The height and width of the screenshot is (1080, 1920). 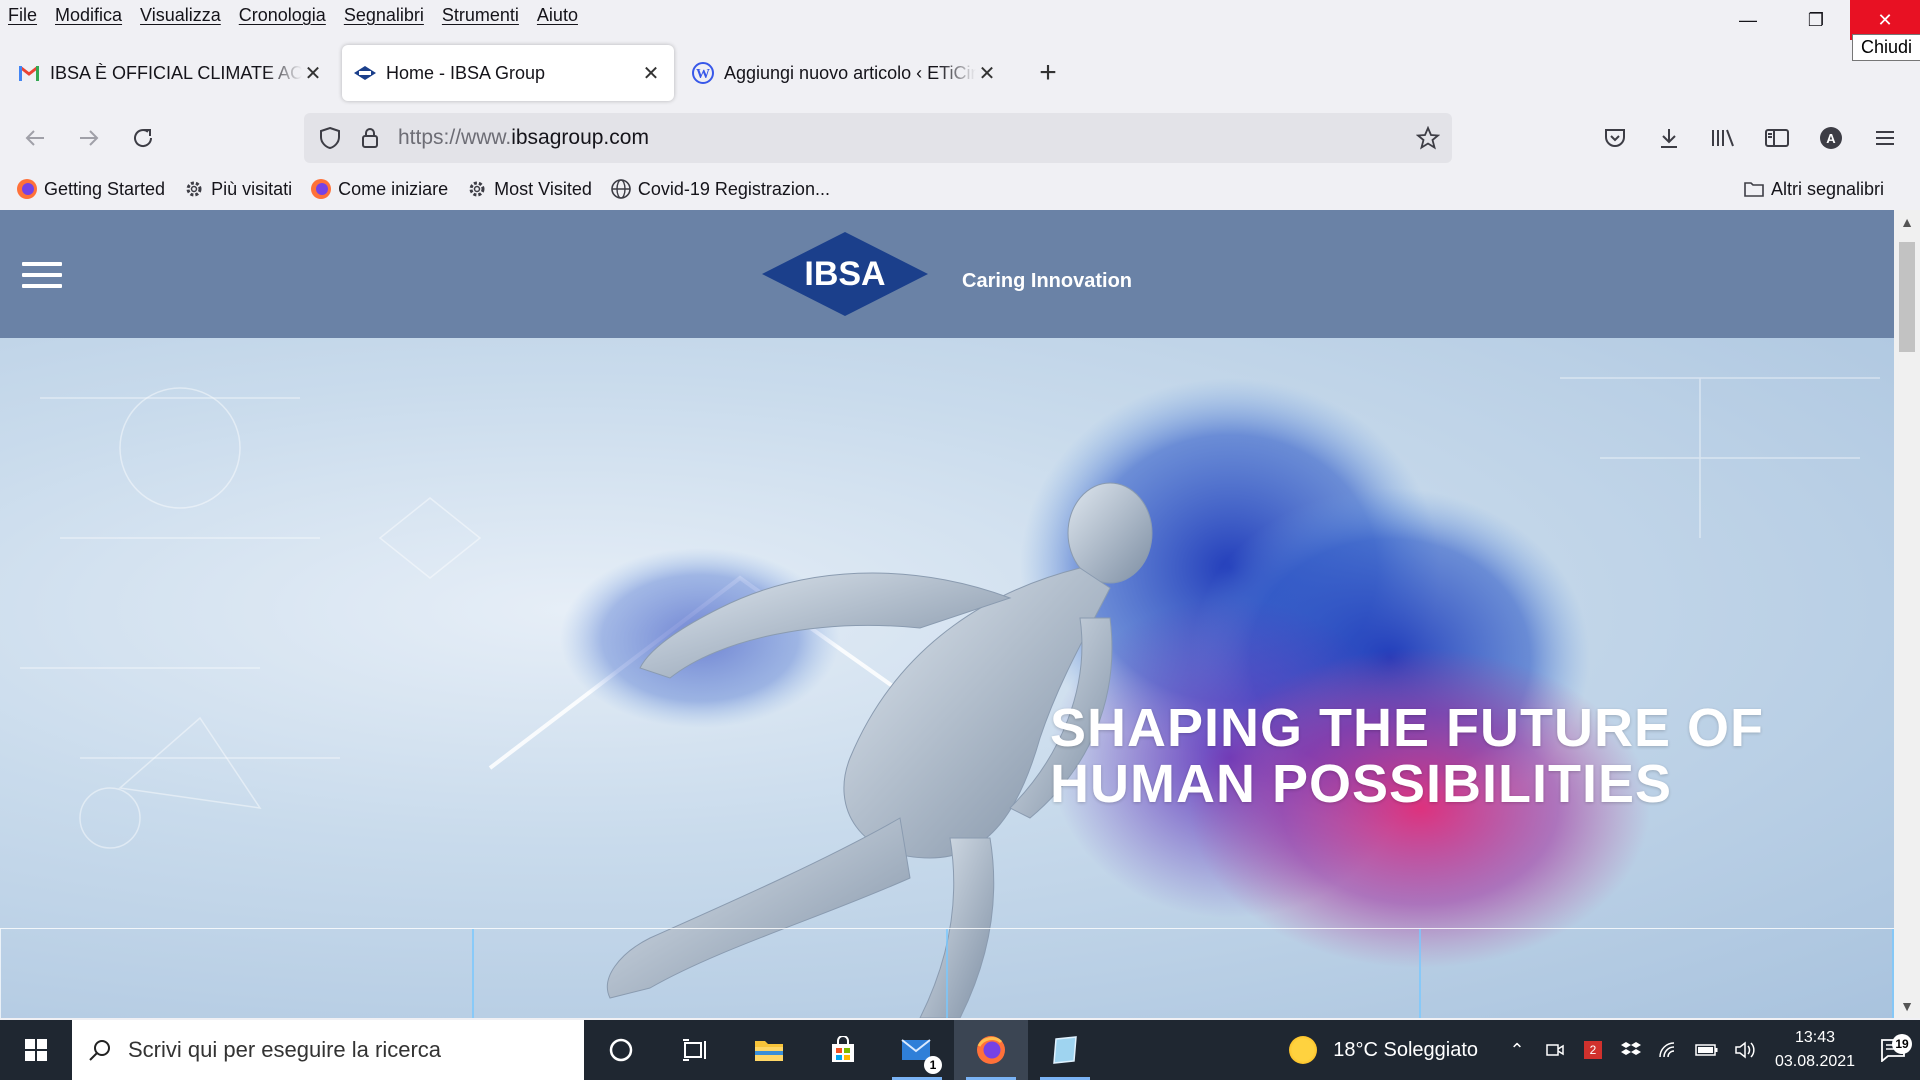 I want to click on clock-time: 13:43, so click(x=1815, y=1037).